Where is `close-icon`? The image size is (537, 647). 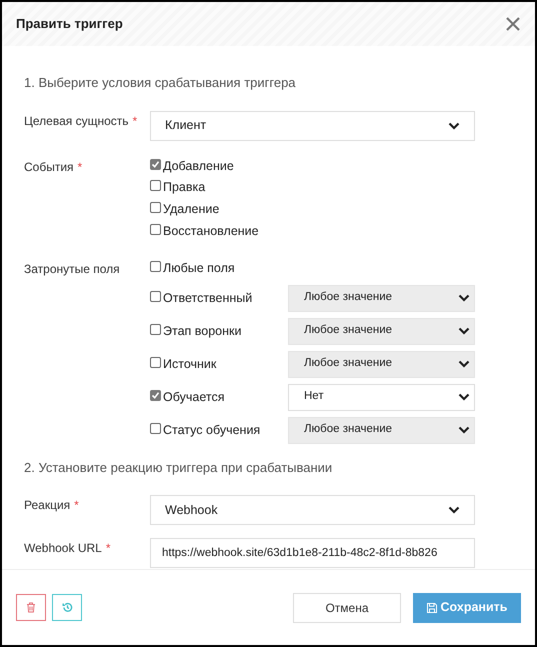
close-icon is located at coordinates (513, 24).